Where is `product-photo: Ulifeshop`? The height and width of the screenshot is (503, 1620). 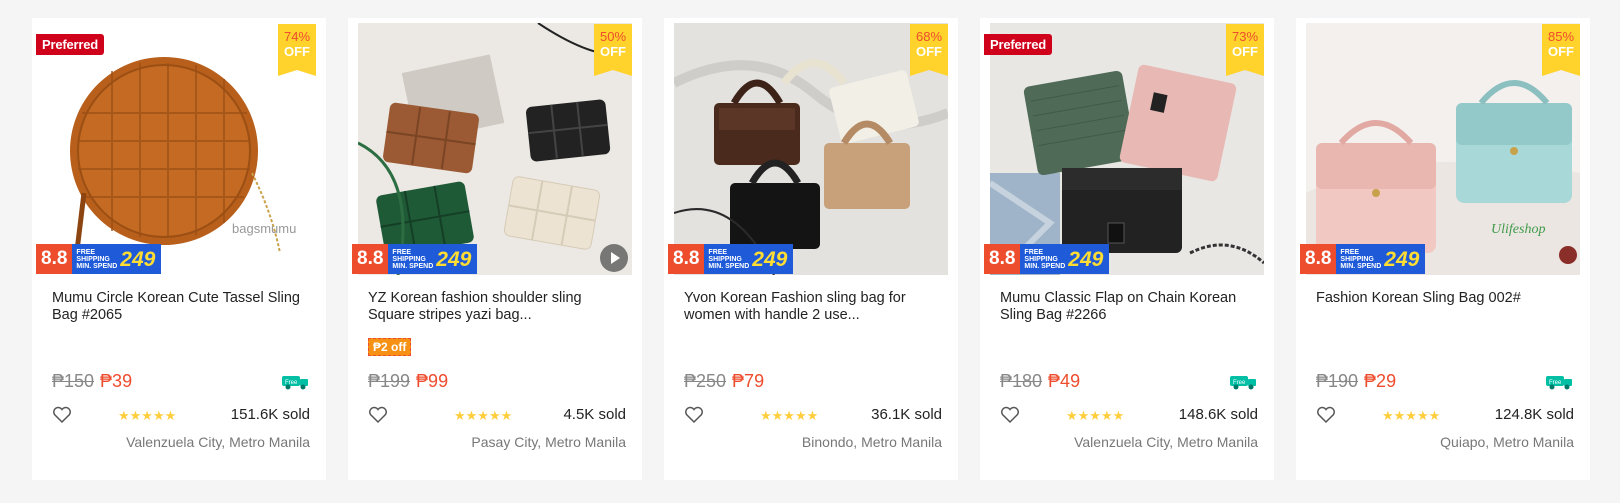
product-photo: Ulifeshop is located at coordinates (1443, 149).